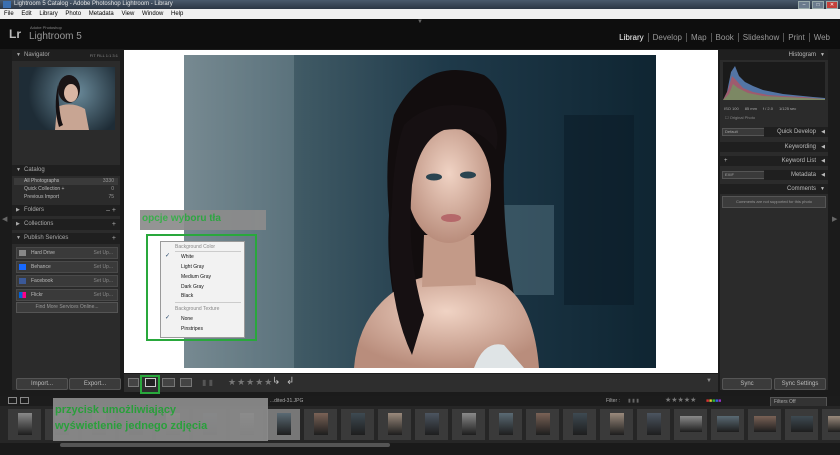 Image resolution: width=840 pixels, height=455 pixels. What do you see at coordinates (192, 267) in the screenshot?
I see `menu-item-light-gray: Light Gray` at bounding box center [192, 267].